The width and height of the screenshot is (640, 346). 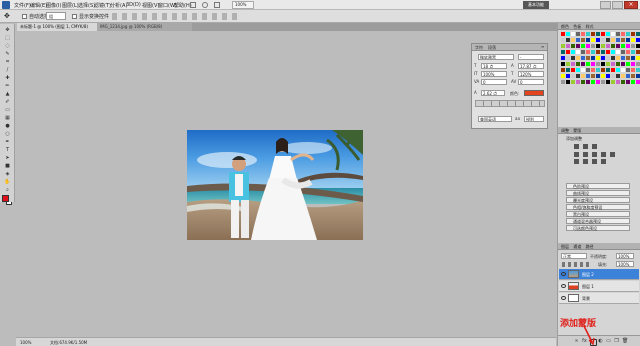 I want to click on layer-row: 图层 2, so click(x=599, y=274).